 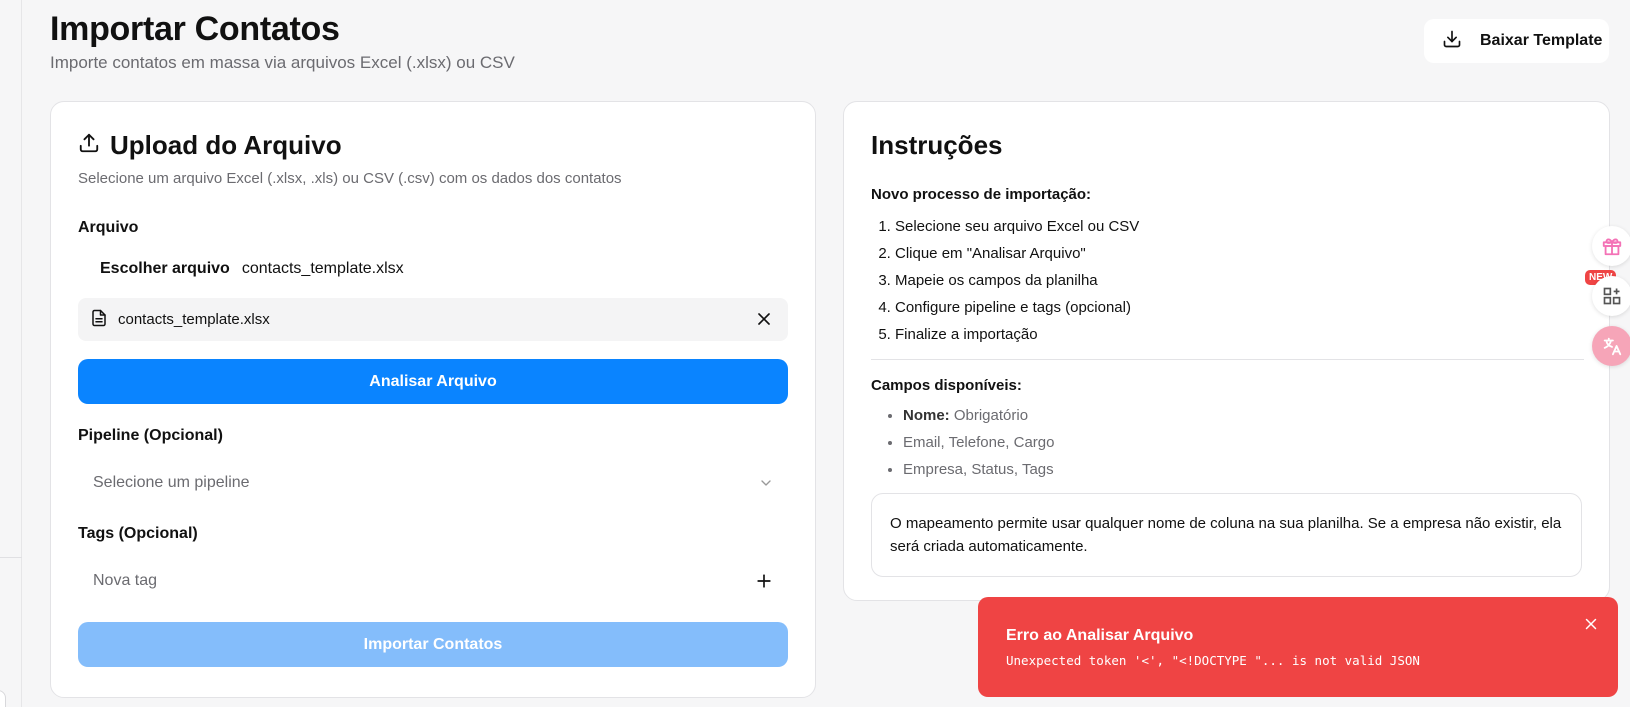 What do you see at coordinates (1611, 246) in the screenshot?
I see `gift-icon` at bounding box center [1611, 246].